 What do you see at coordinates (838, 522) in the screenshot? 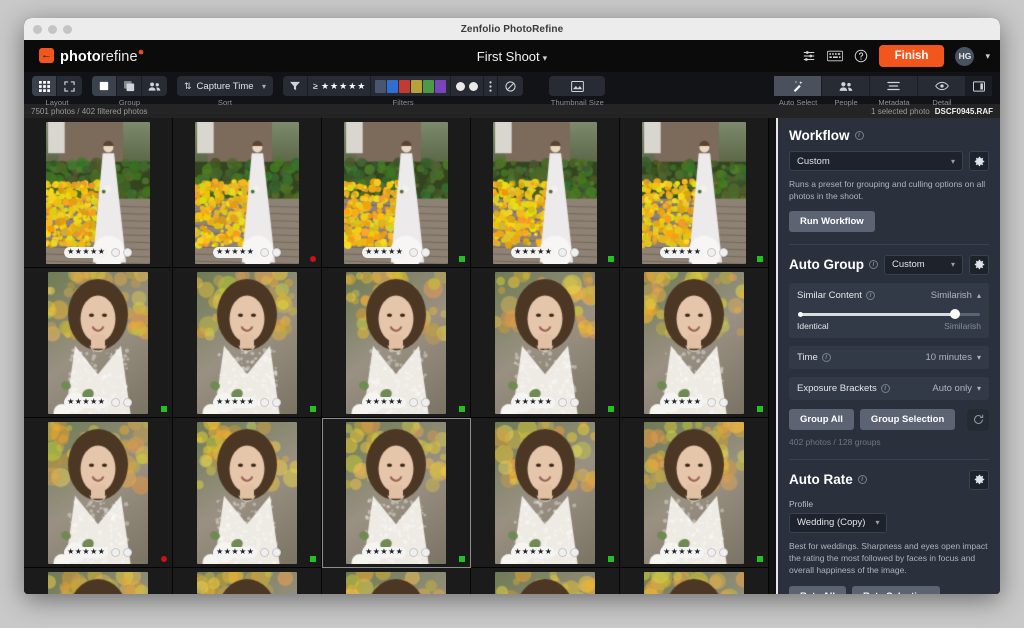
I see `profile-select: Wedding (Copy) ▾` at bounding box center [838, 522].